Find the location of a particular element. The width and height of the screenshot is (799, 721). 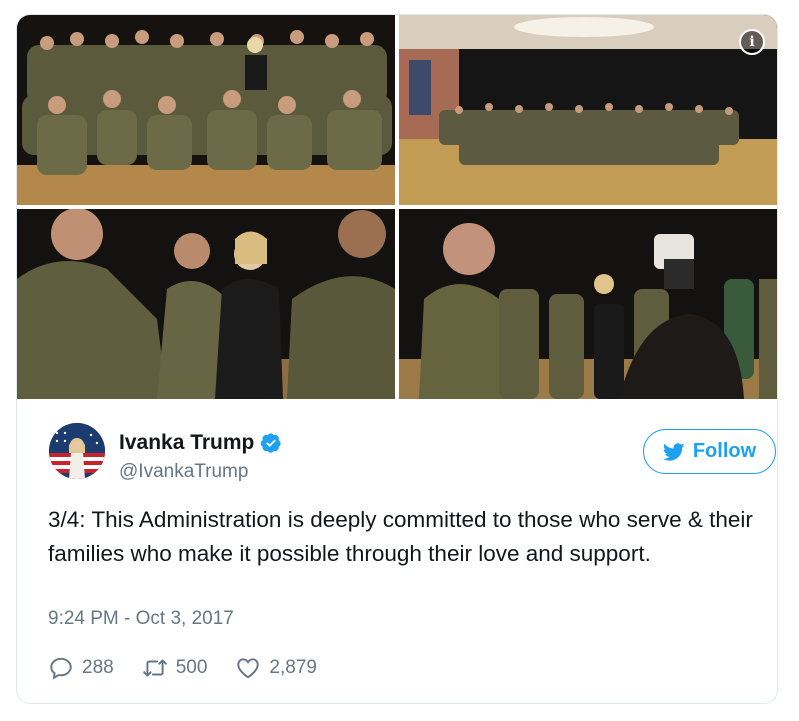

author-avatar is located at coordinates (77, 451).